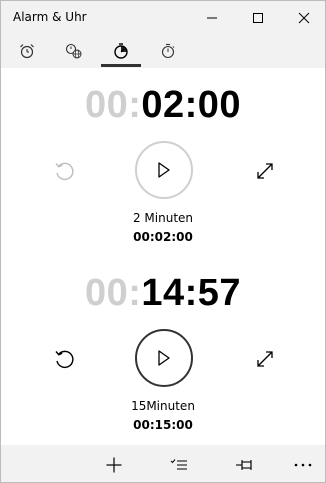 The height and width of the screenshot is (483, 326). I want to click on tab-timer, so click(121, 51).